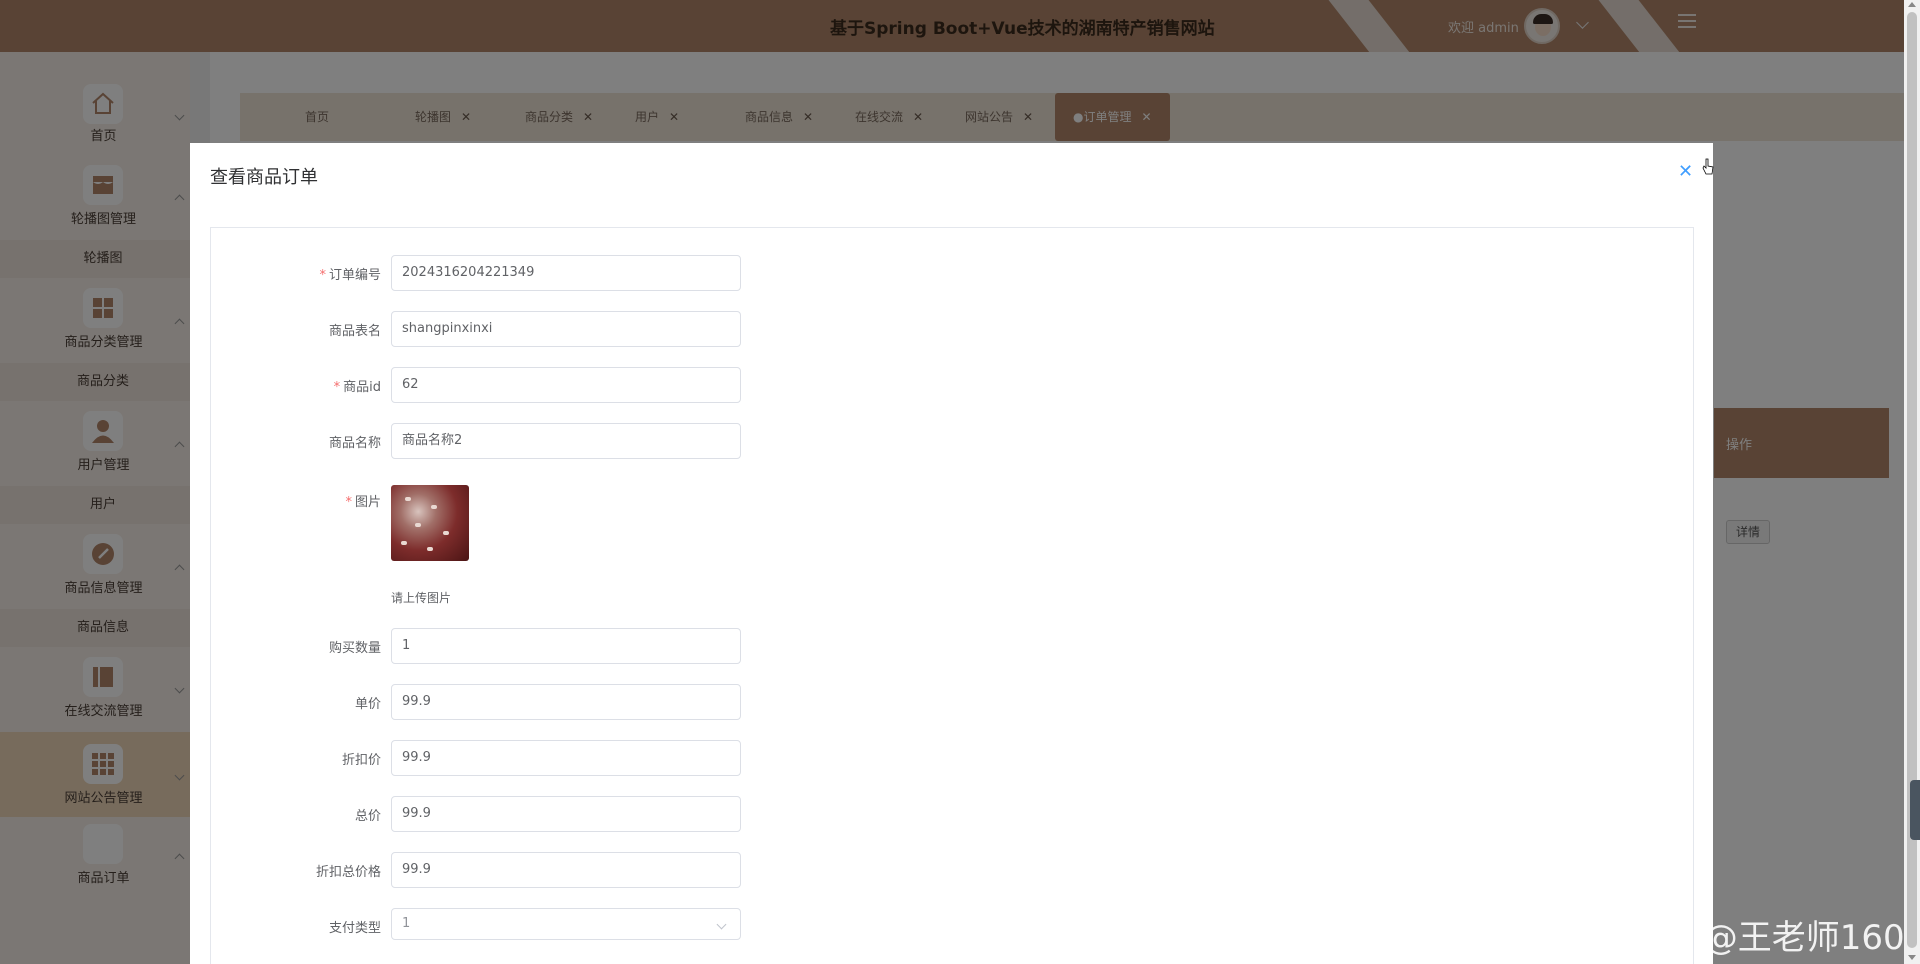  I want to click on side-widget, so click(1915, 810).